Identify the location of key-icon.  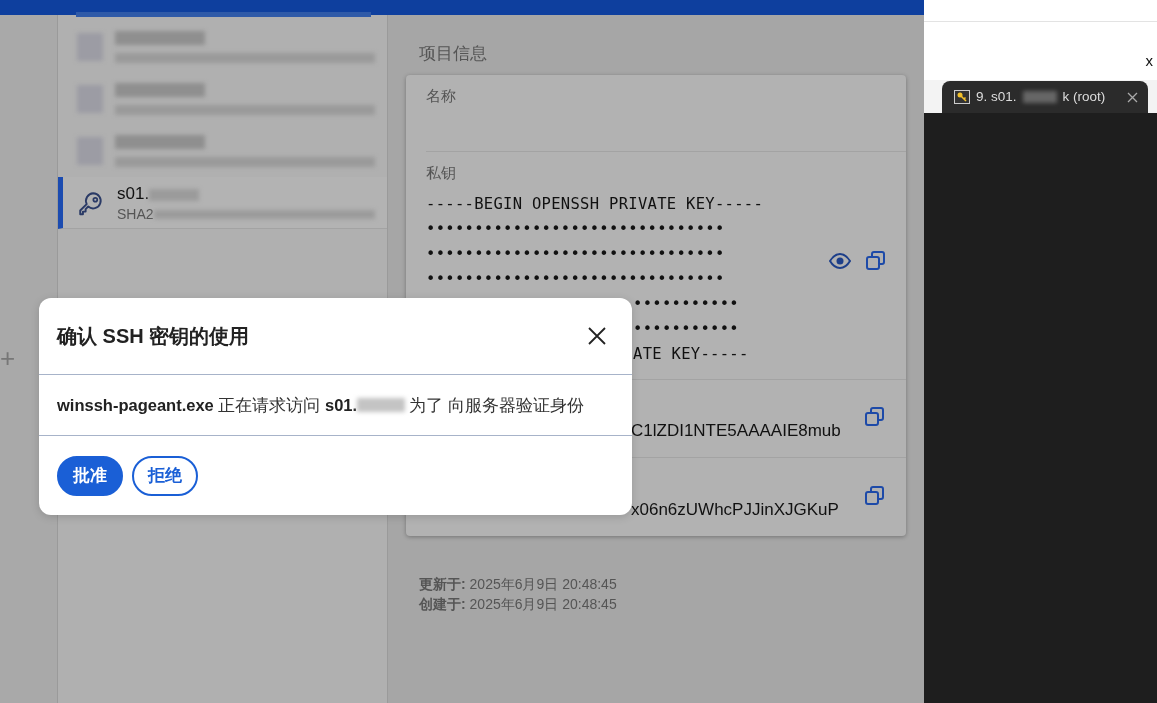
(962, 97).